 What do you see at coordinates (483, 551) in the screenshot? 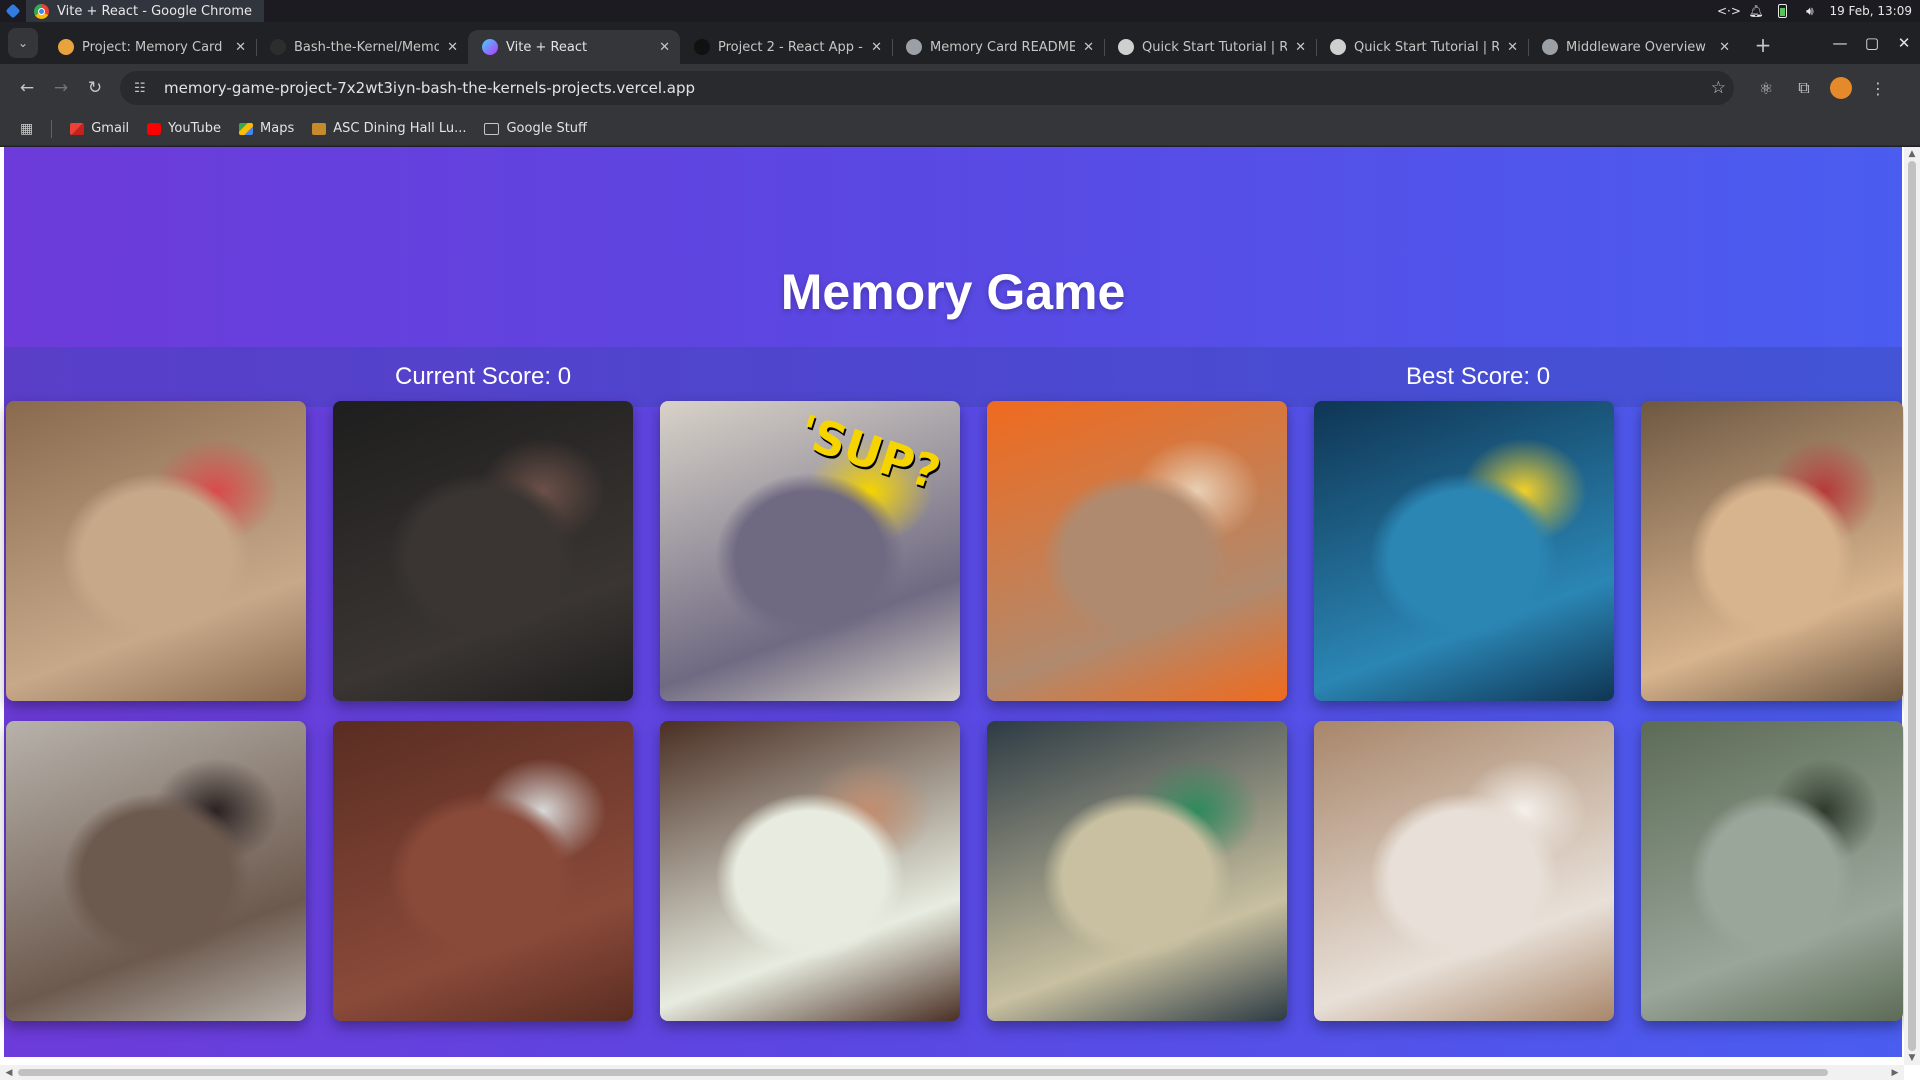
I see `memory-card-black-dog-staring` at bounding box center [483, 551].